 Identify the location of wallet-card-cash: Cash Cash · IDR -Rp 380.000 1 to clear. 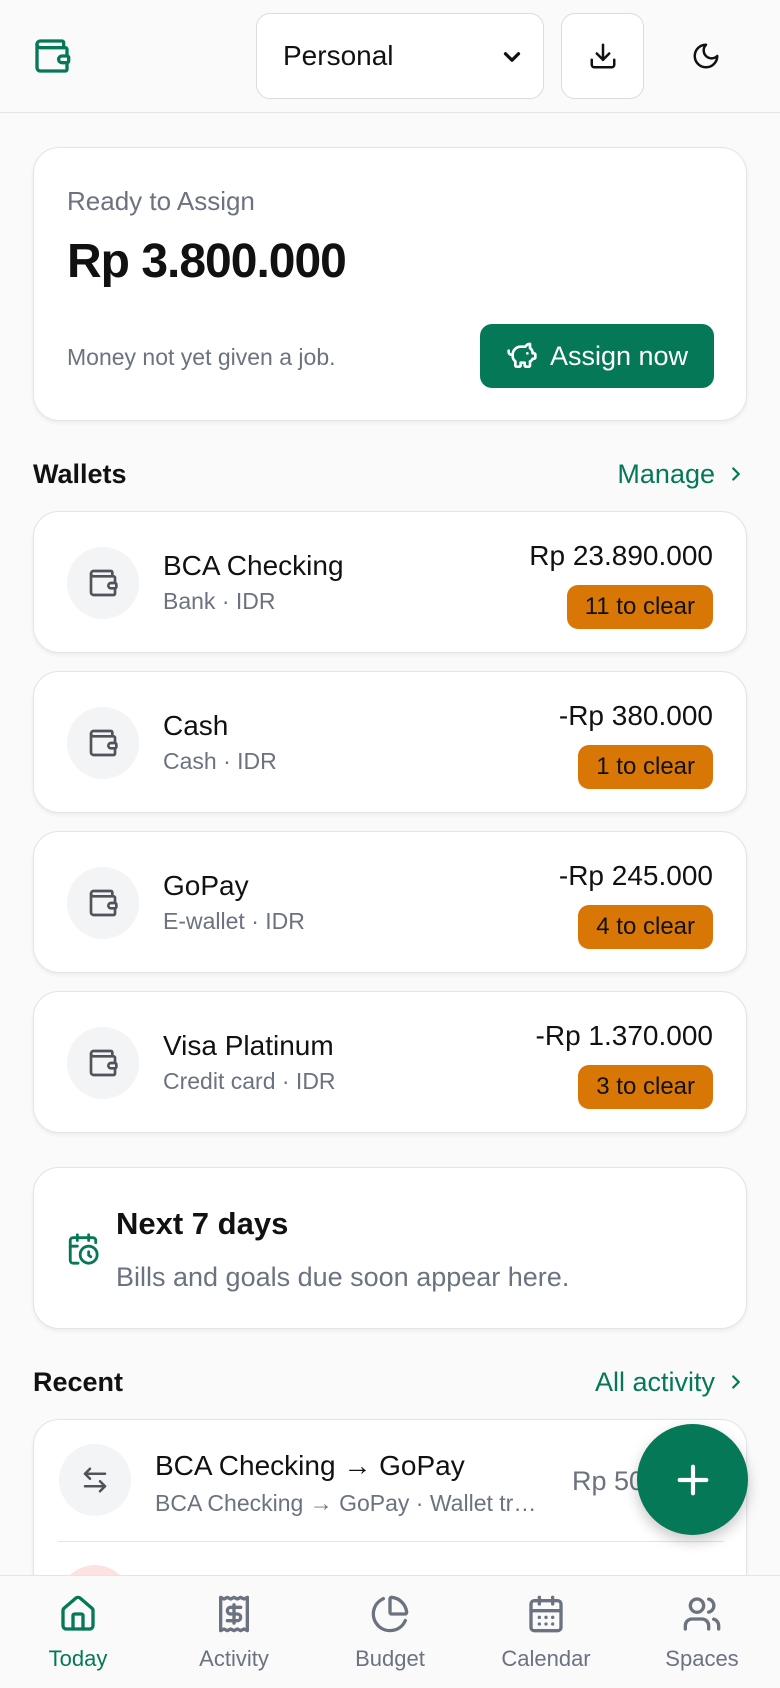
(390, 742).